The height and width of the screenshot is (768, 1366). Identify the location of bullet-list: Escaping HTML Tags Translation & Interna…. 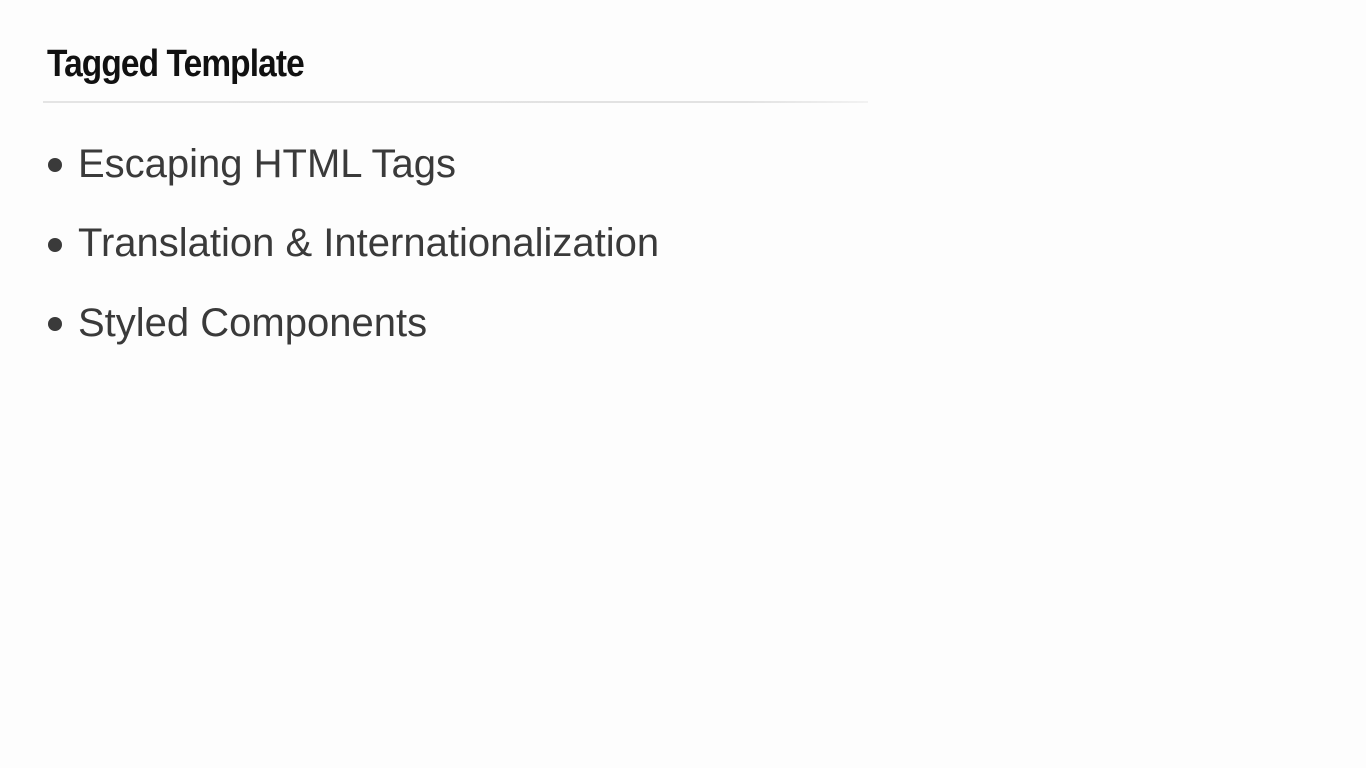
(353, 255).